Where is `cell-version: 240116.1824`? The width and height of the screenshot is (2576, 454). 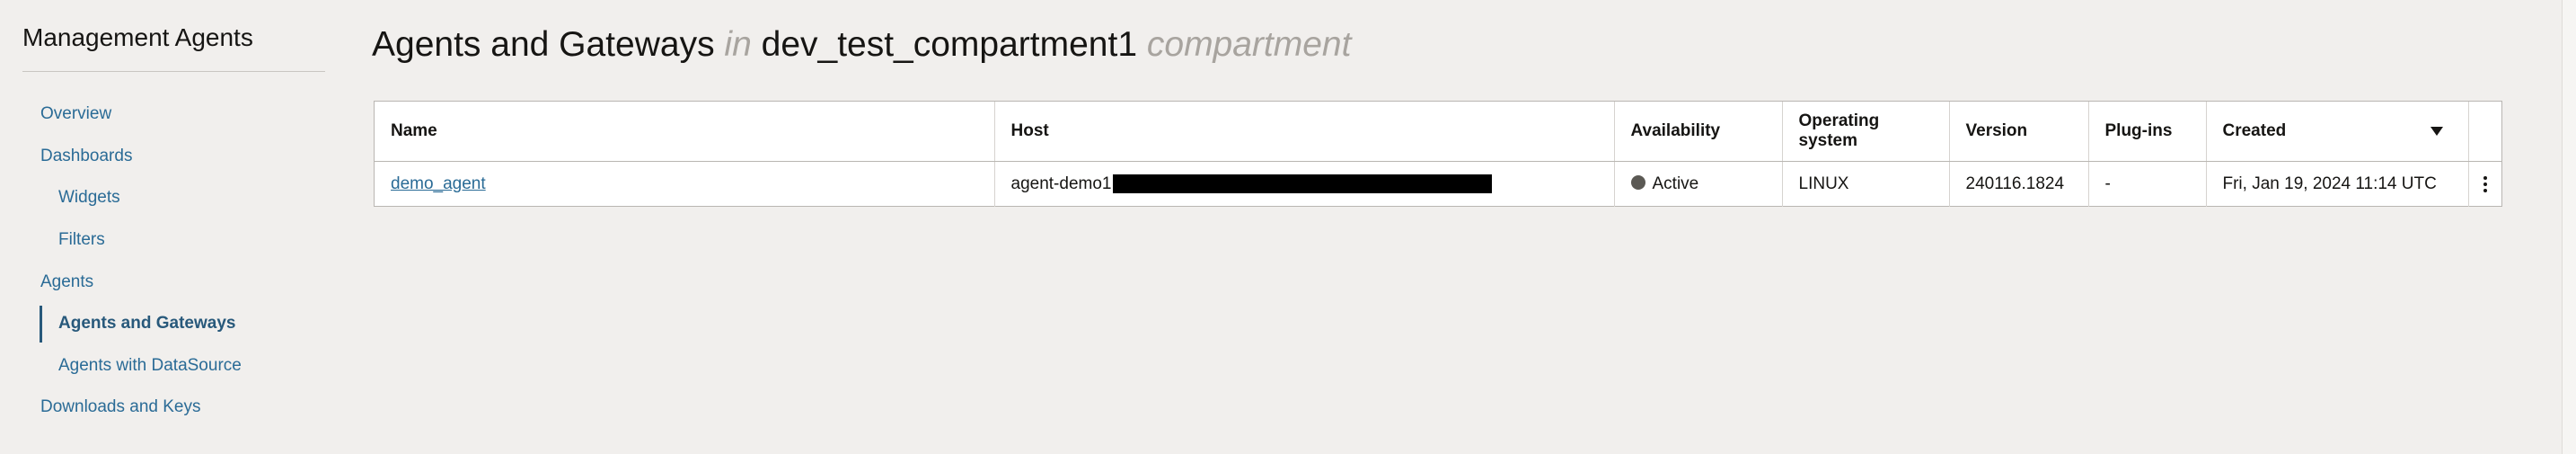 cell-version: 240116.1824 is located at coordinates (2019, 184).